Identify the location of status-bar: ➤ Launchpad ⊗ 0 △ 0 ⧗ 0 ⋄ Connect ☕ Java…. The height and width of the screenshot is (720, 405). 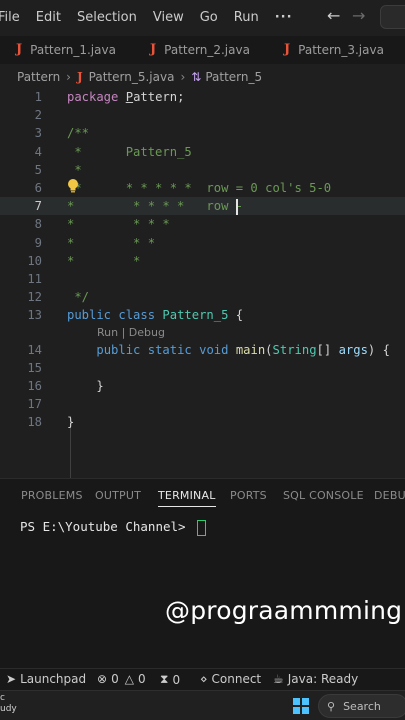
(202, 679).